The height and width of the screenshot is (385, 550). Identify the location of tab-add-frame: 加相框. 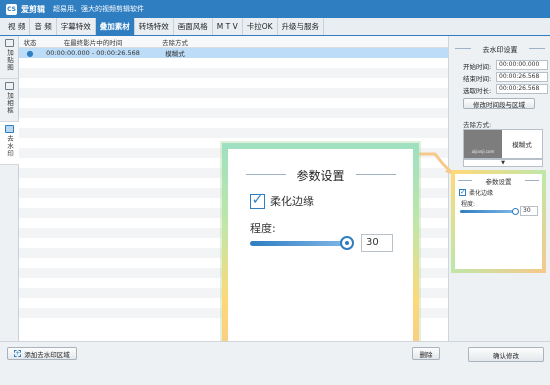
(9, 100).